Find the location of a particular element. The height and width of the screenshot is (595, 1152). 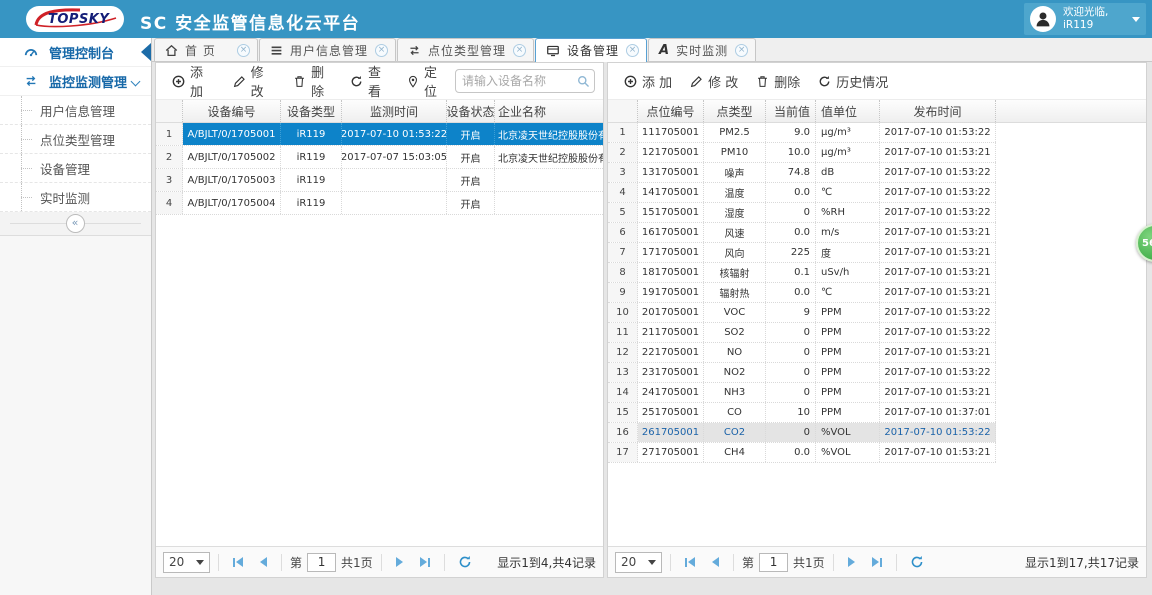

table-row: 3 A/BJLT/0/1705003 iR119 开启 is located at coordinates (379, 180).